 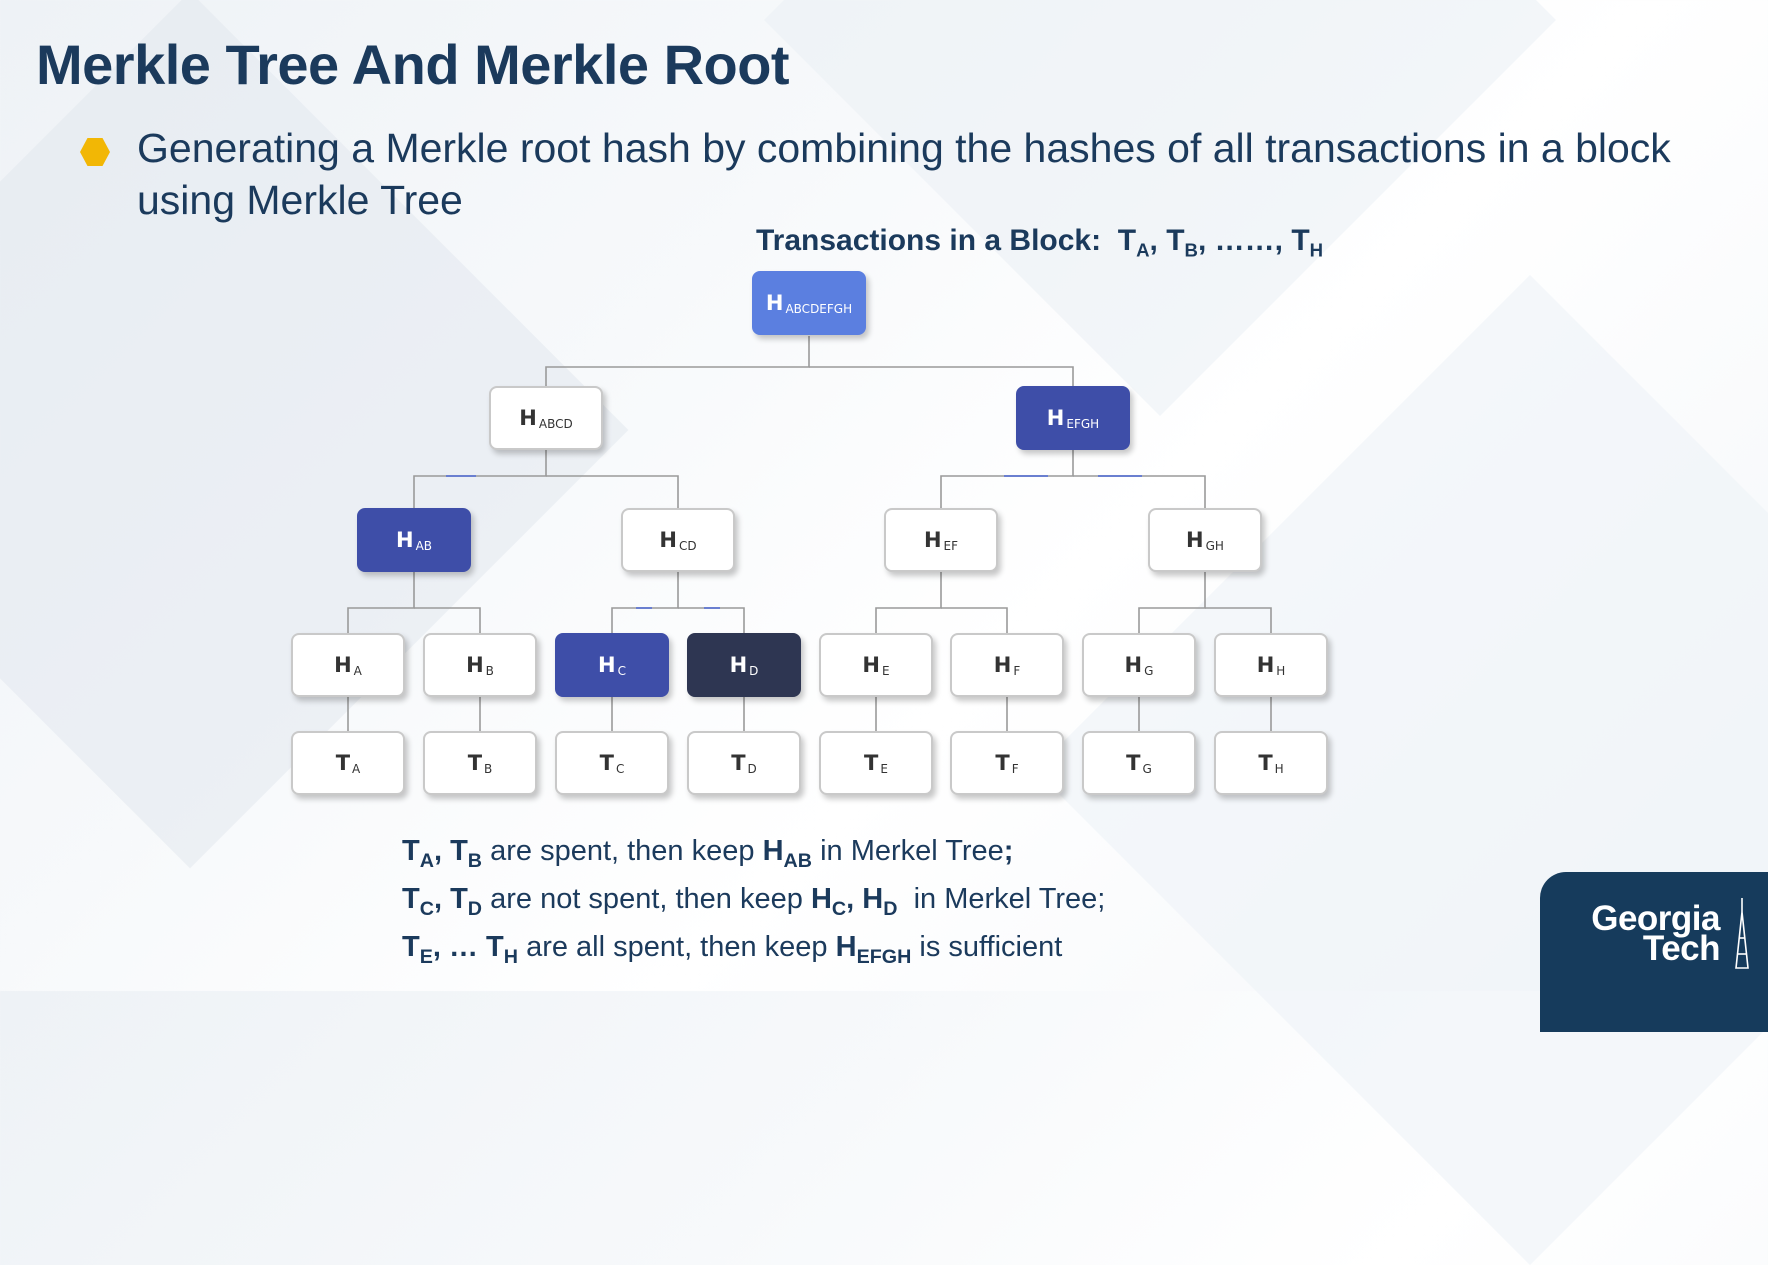 What do you see at coordinates (951, 546) in the screenshot?
I see `node-subscript: EF` at bounding box center [951, 546].